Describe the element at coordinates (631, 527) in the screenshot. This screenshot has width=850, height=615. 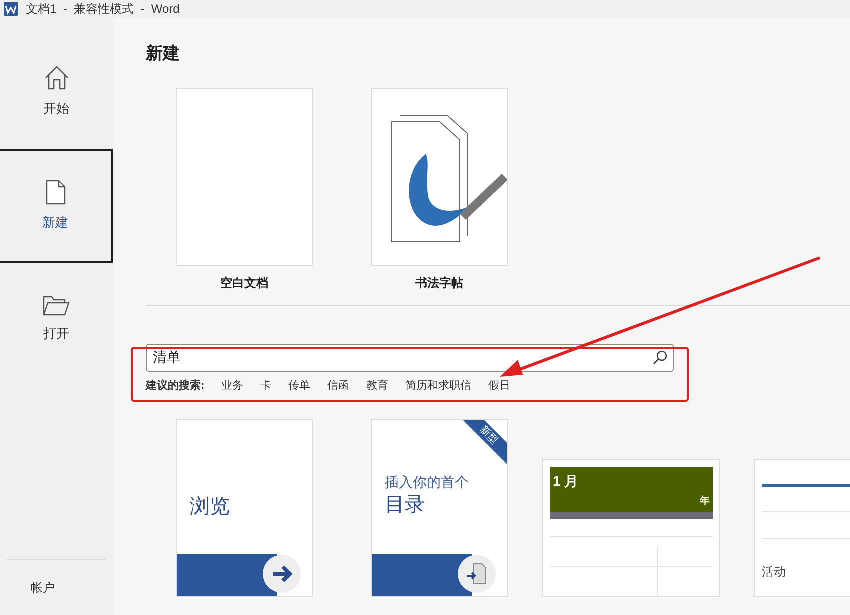
I see `template-thumbnail: 1 月 年` at that location.